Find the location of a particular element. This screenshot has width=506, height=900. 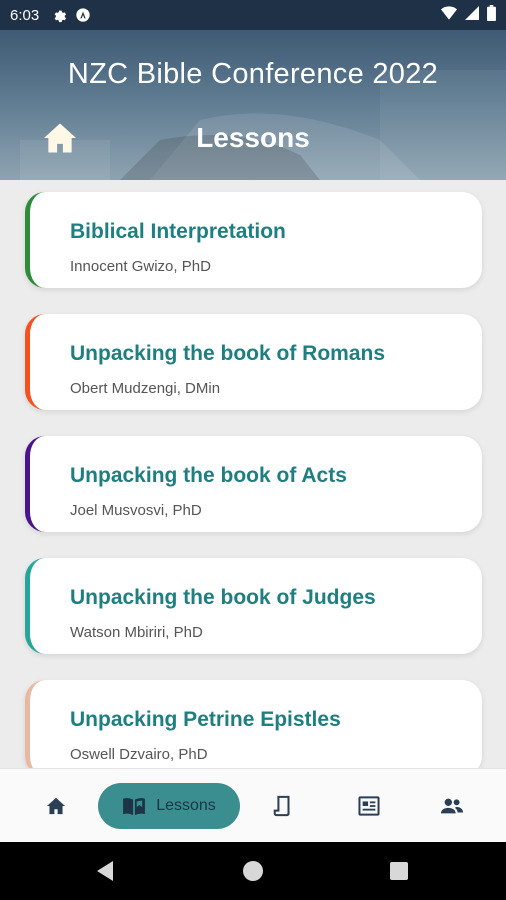

home-system-button is located at coordinates (253, 871).